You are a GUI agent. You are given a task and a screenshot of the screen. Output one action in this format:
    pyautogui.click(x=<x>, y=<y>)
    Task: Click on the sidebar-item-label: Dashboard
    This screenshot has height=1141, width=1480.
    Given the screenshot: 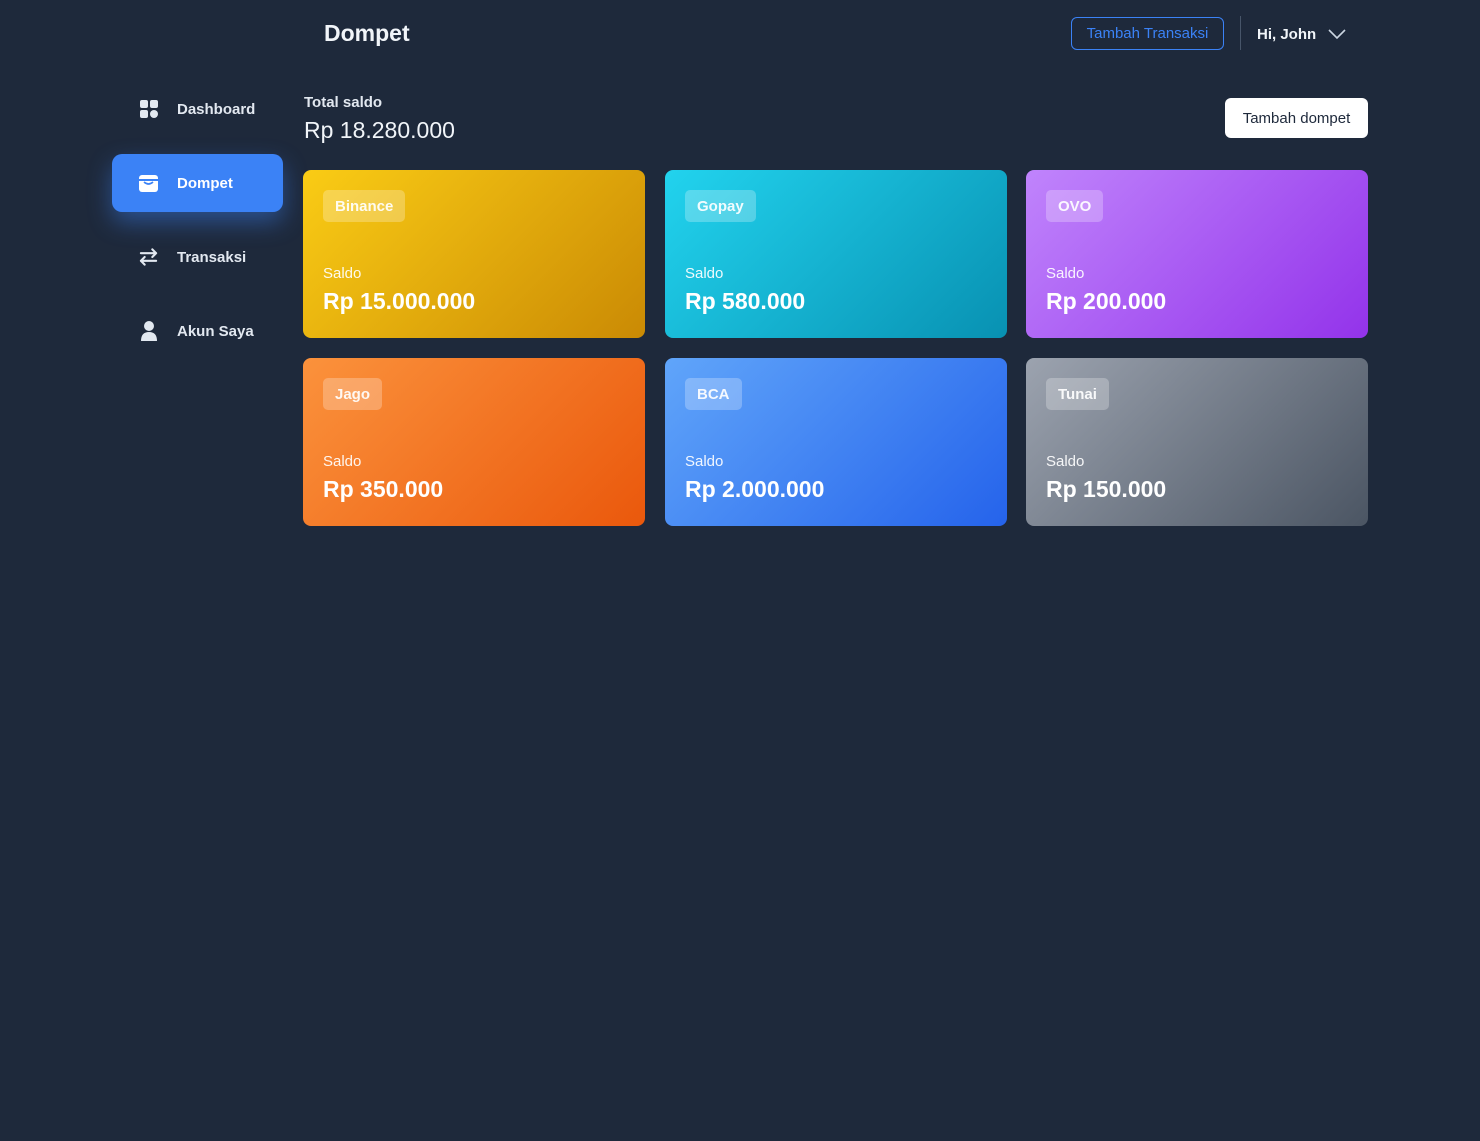 What is the action you would take?
    pyautogui.click(x=216, y=109)
    